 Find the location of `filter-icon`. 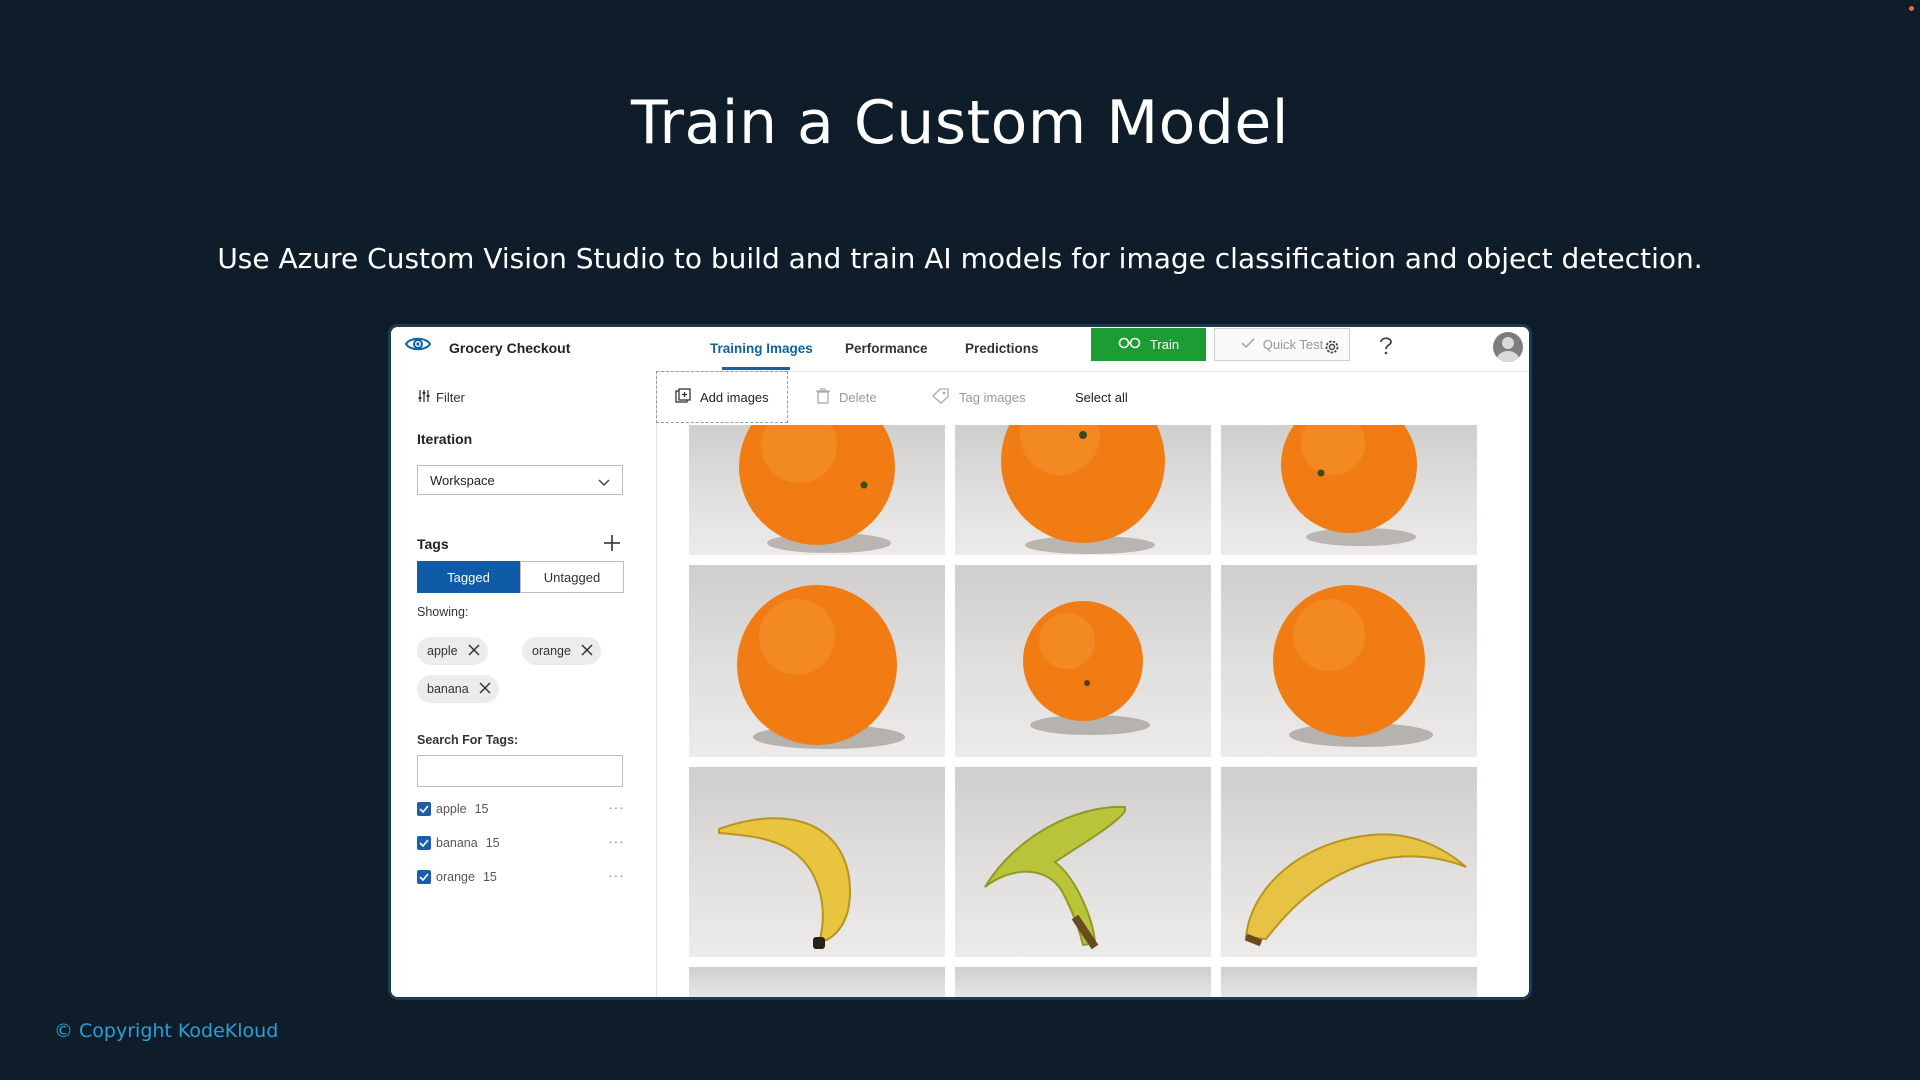

filter-icon is located at coordinates (424, 397).